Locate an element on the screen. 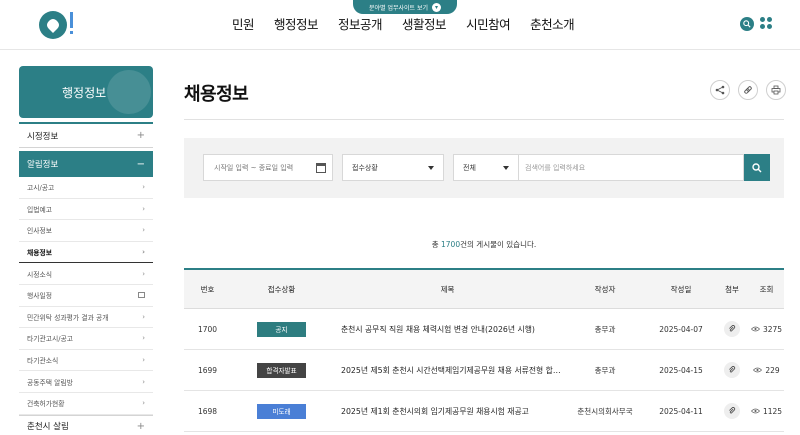 This screenshot has height=435, width=800. sidebar-item-label: 타기관소식 is located at coordinates (43, 361).